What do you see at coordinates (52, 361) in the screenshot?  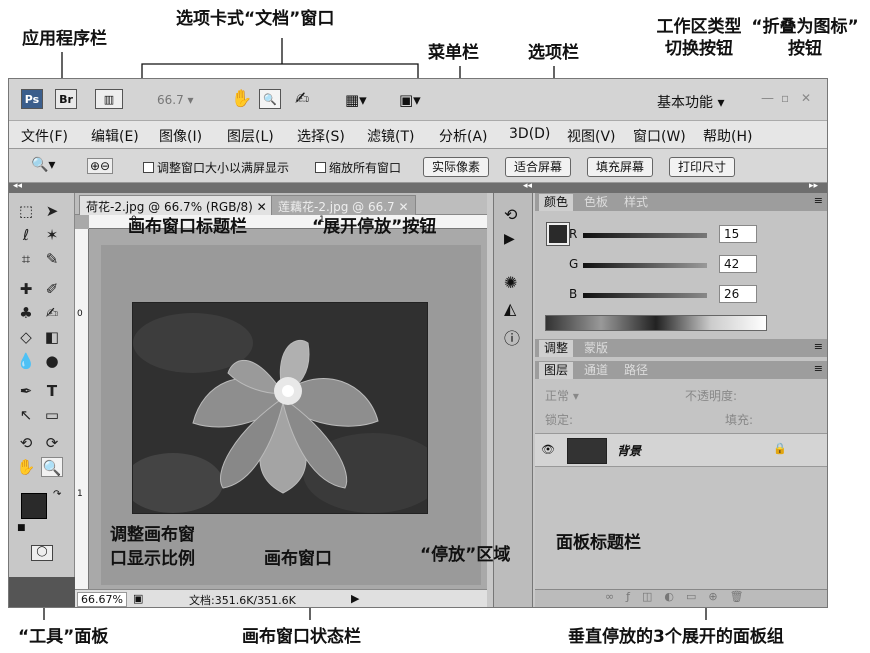 I see `dodge-tool-icon: ●` at bounding box center [52, 361].